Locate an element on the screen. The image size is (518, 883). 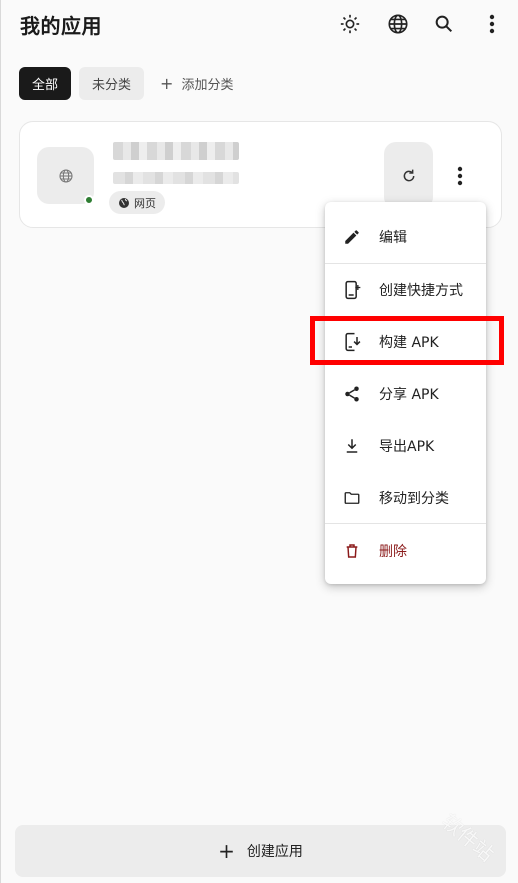
menu-item-export-apk: 导出APK is located at coordinates (405, 446).